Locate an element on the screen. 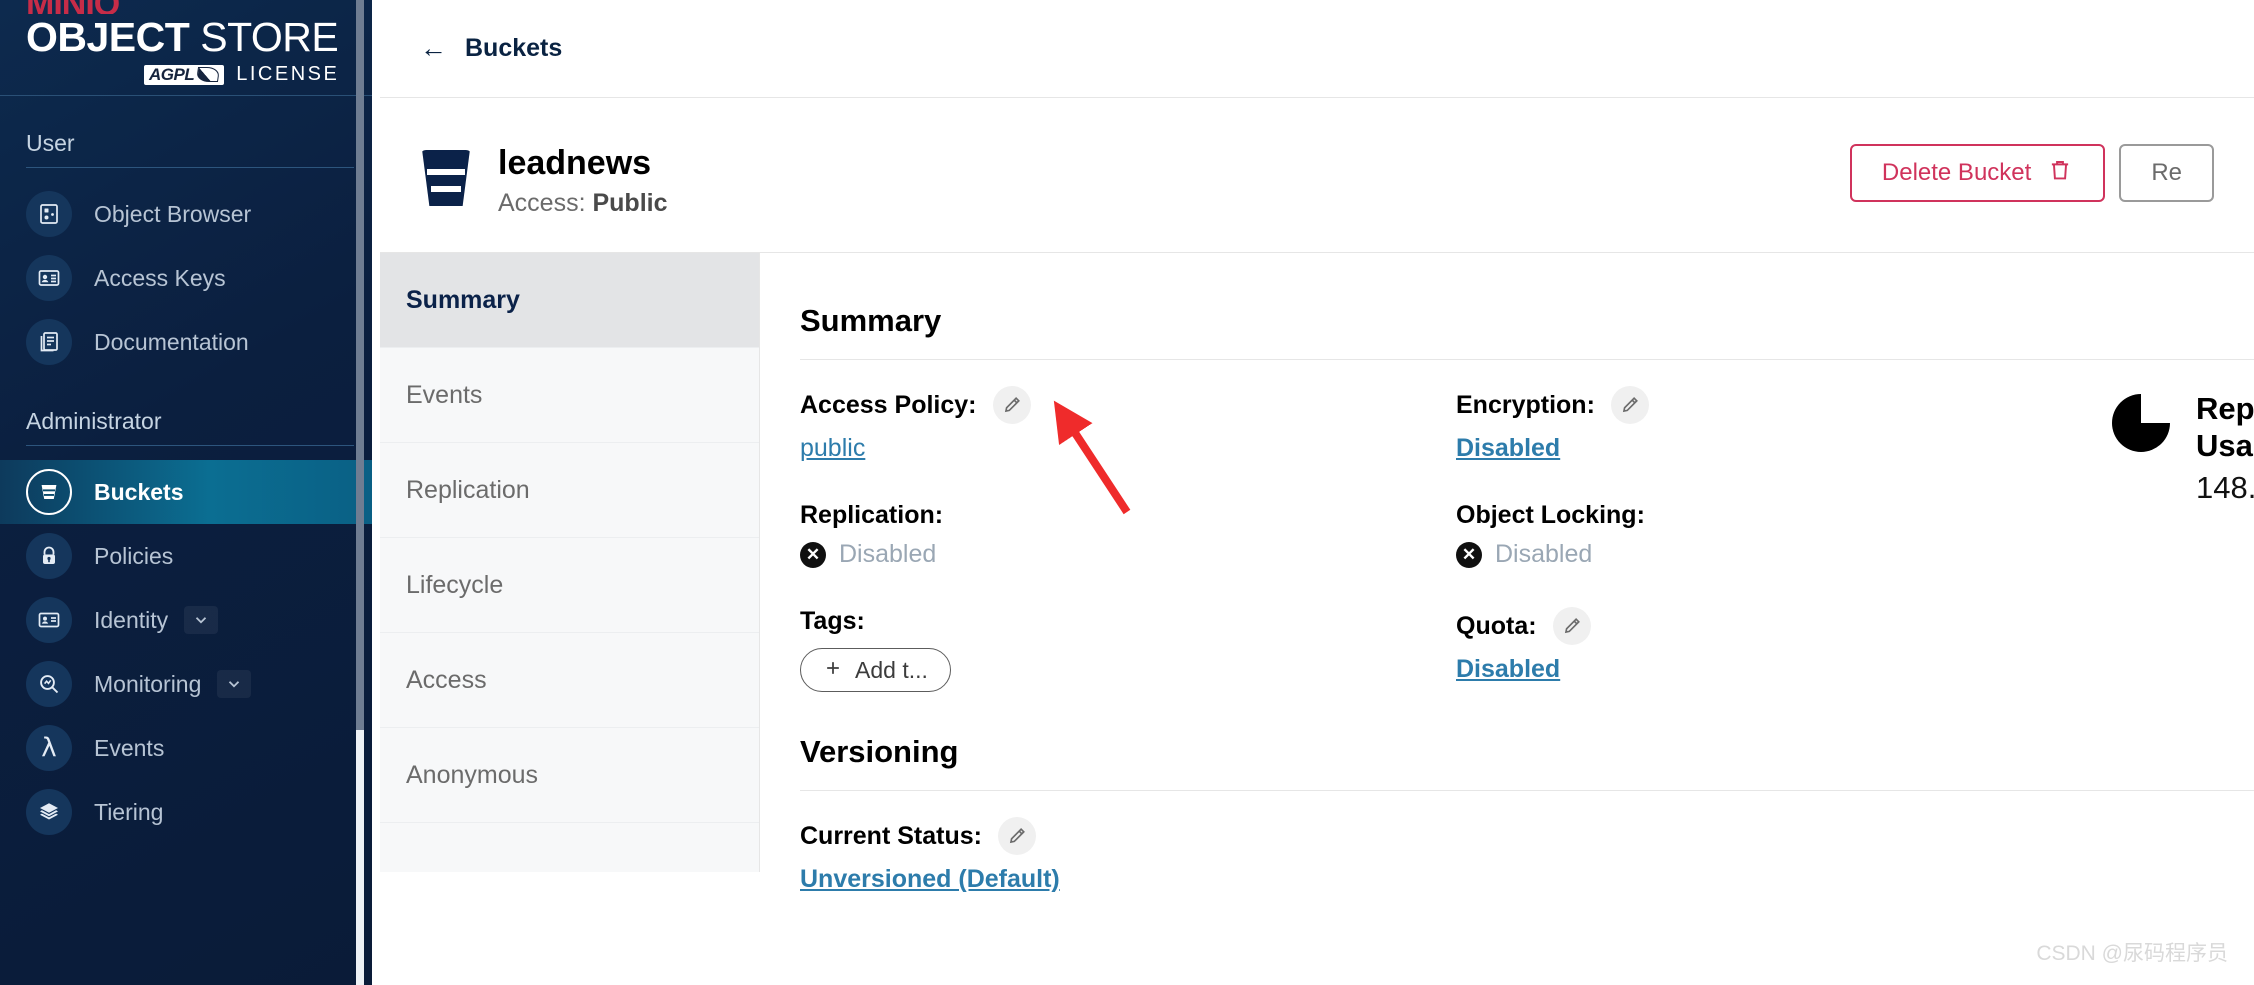 Image resolution: width=2254 pixels, height=985 pixels. versioning-status-link: Unversioned (Default) is located at coordinates (930, 879).